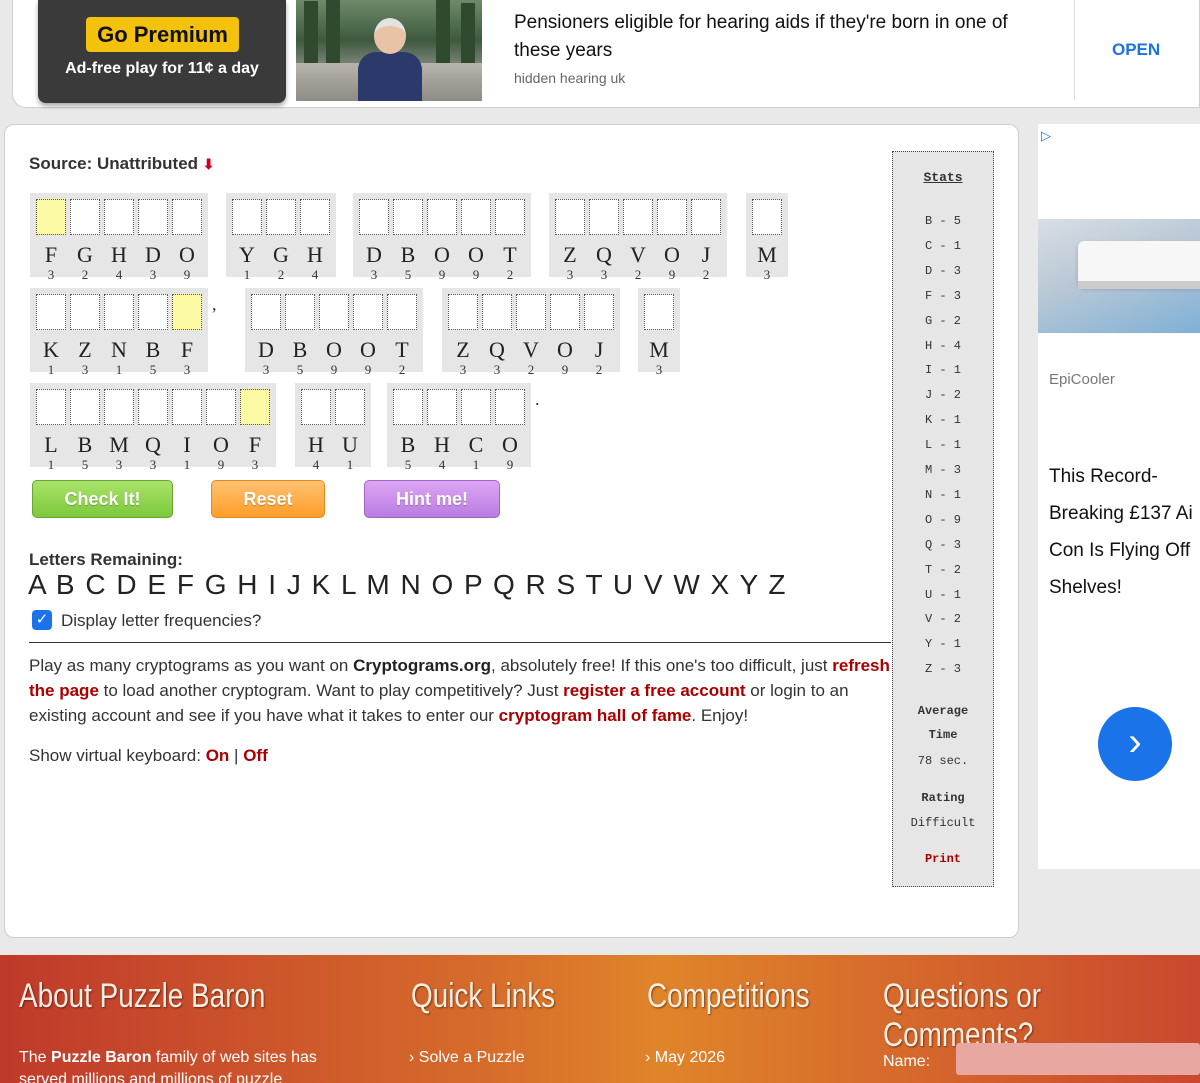 Image resolution: width=1200 pixels, height=1083 pixels. Describe the element at coordinates (218, 755) in the screenshot. I see `vk-on-link: On` at that location.